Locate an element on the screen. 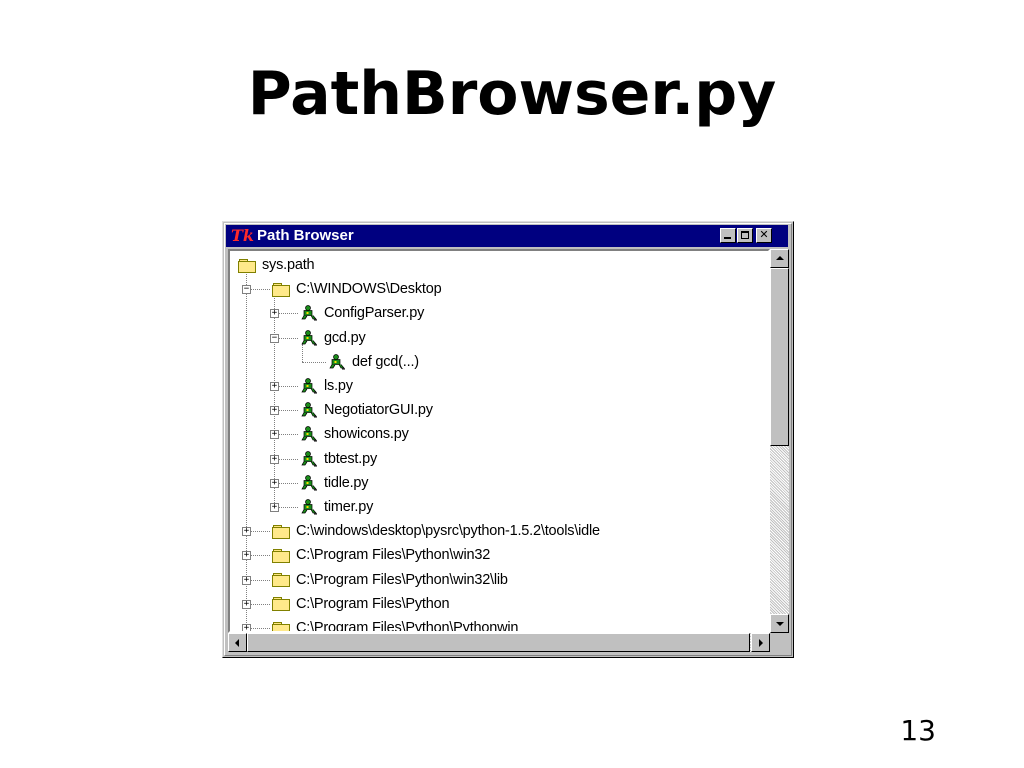  tree-item: C:\WINDOWS\Desktop is located at coordinates (357, 289).